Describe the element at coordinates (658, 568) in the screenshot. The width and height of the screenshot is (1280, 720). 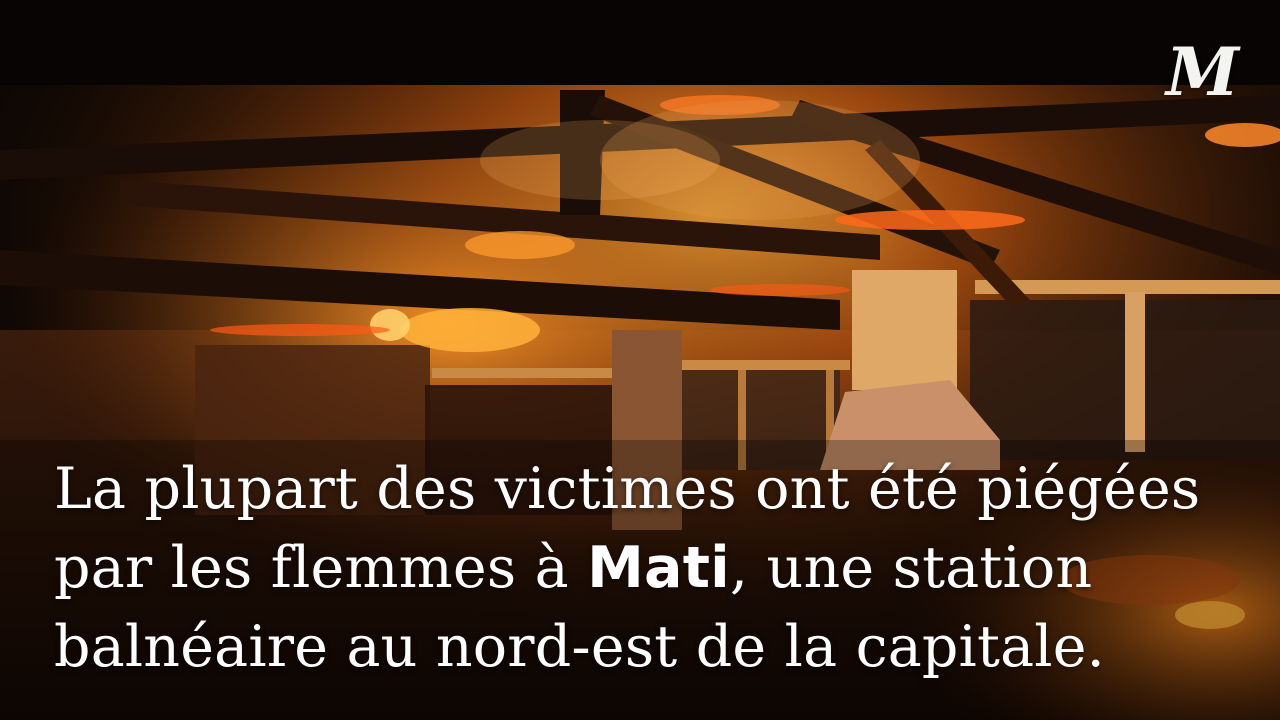
I see `caption-place-name: Mati` at that location.